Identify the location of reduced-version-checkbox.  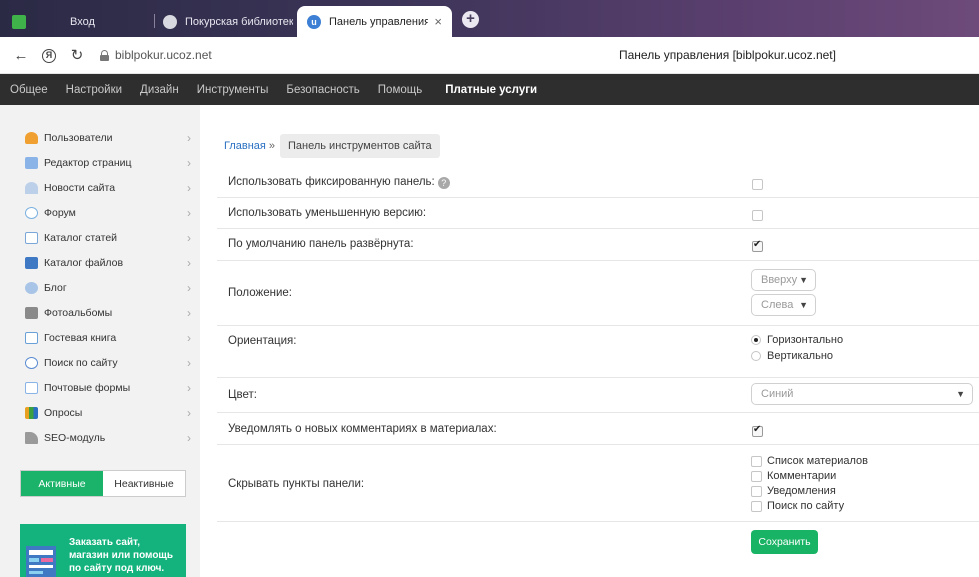
(757, 215).